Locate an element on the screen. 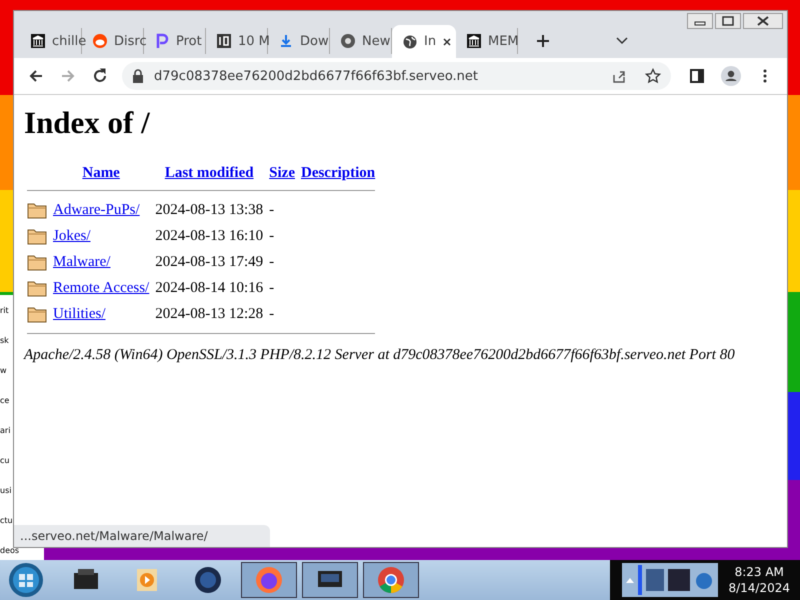  back-icon is located at coordinates (36, 76).